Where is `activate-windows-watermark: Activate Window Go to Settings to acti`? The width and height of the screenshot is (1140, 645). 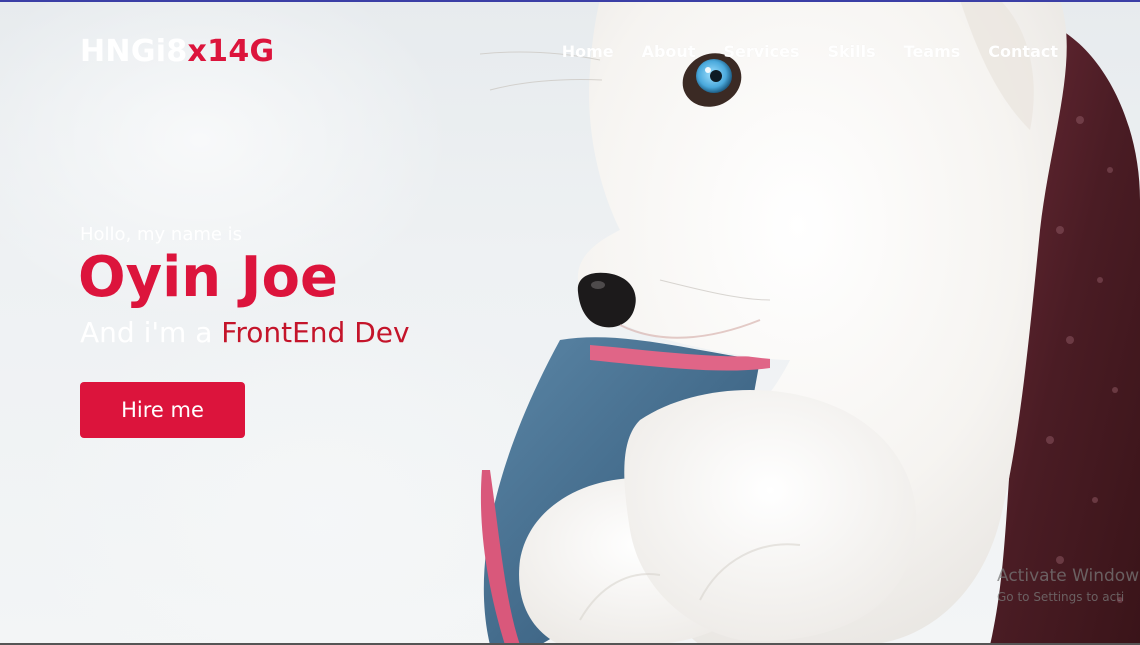
activate-windows-watermark: Activate Window Go to Settings to acti is located at coordinates (1068, 585).